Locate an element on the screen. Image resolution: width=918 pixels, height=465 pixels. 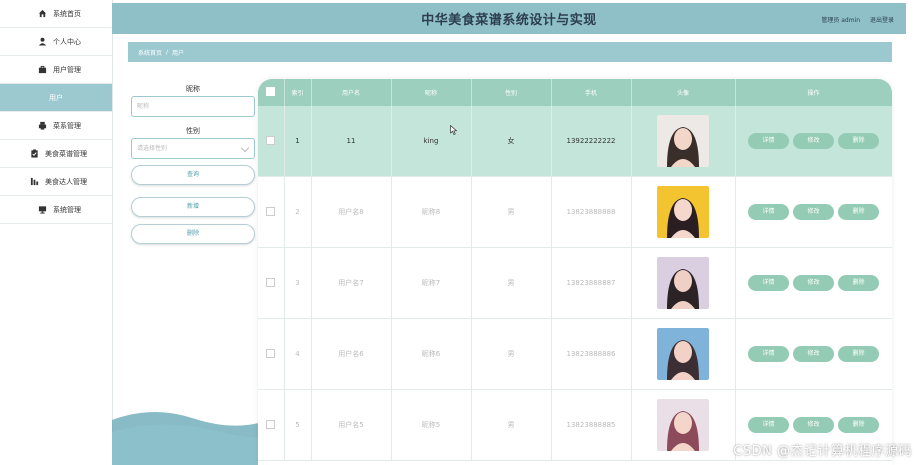
briefcase-icon is located at coordinates (42, 69).